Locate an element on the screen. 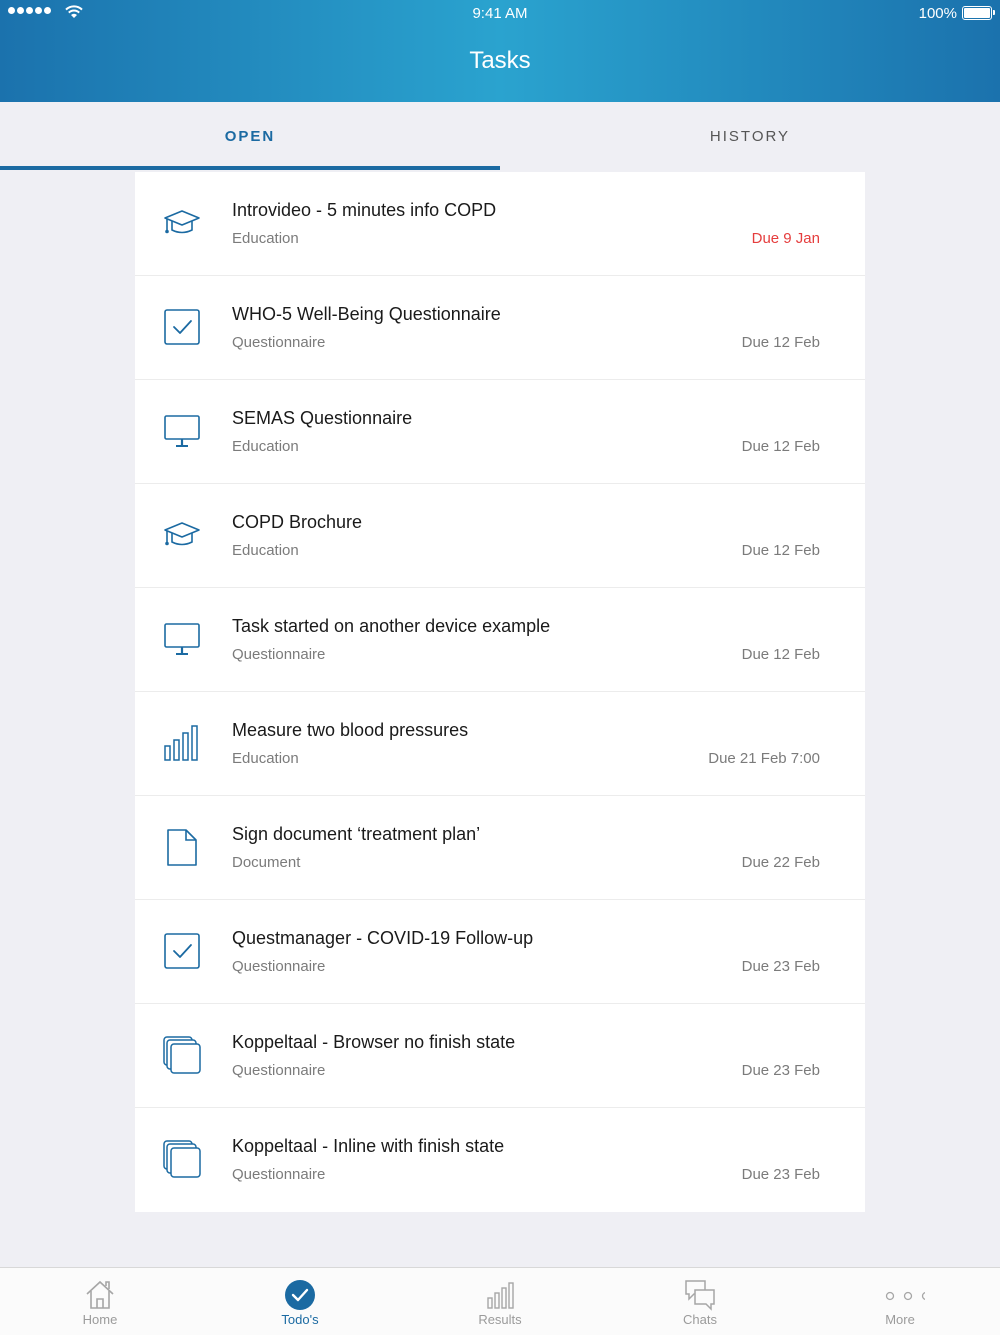 This screenshot has width=1000, height=1335. task-title: Sign document ‘treatment plan’ is located at coordinates (356, 834).